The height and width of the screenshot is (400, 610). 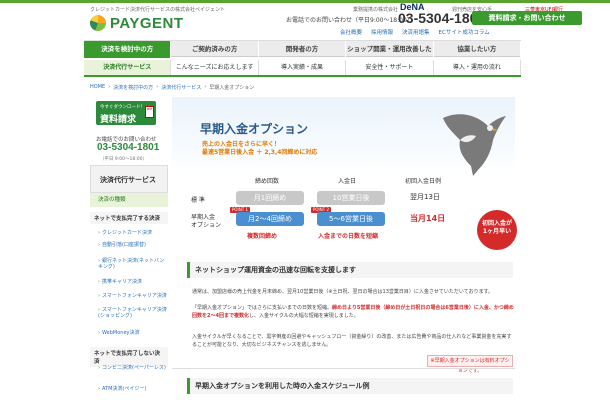 I want to click on sidebar-link-webmoney: WebMoney決済, so click(x=133, y=333).